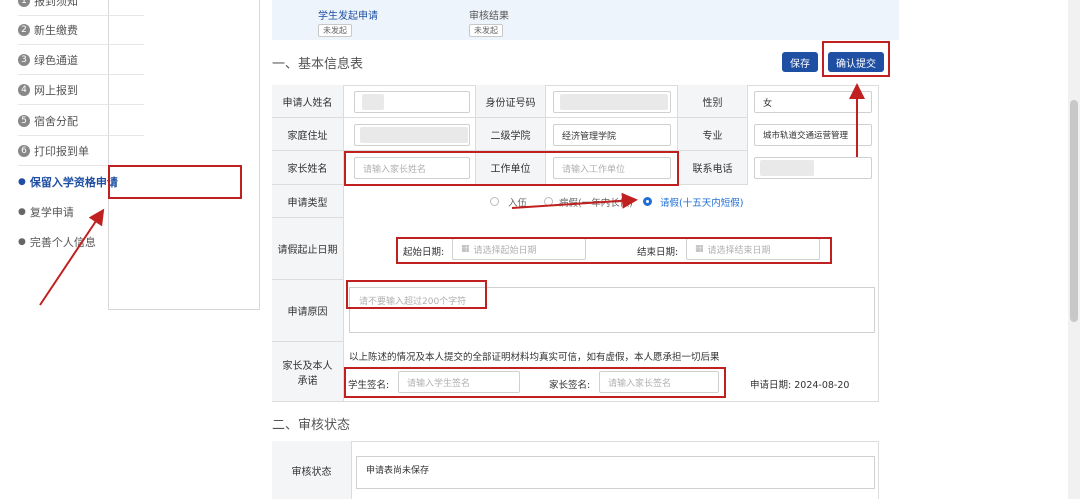  Describe the element at coordinates (548, 201) in the screenshot. I see `radio-sick-leave` at that location.